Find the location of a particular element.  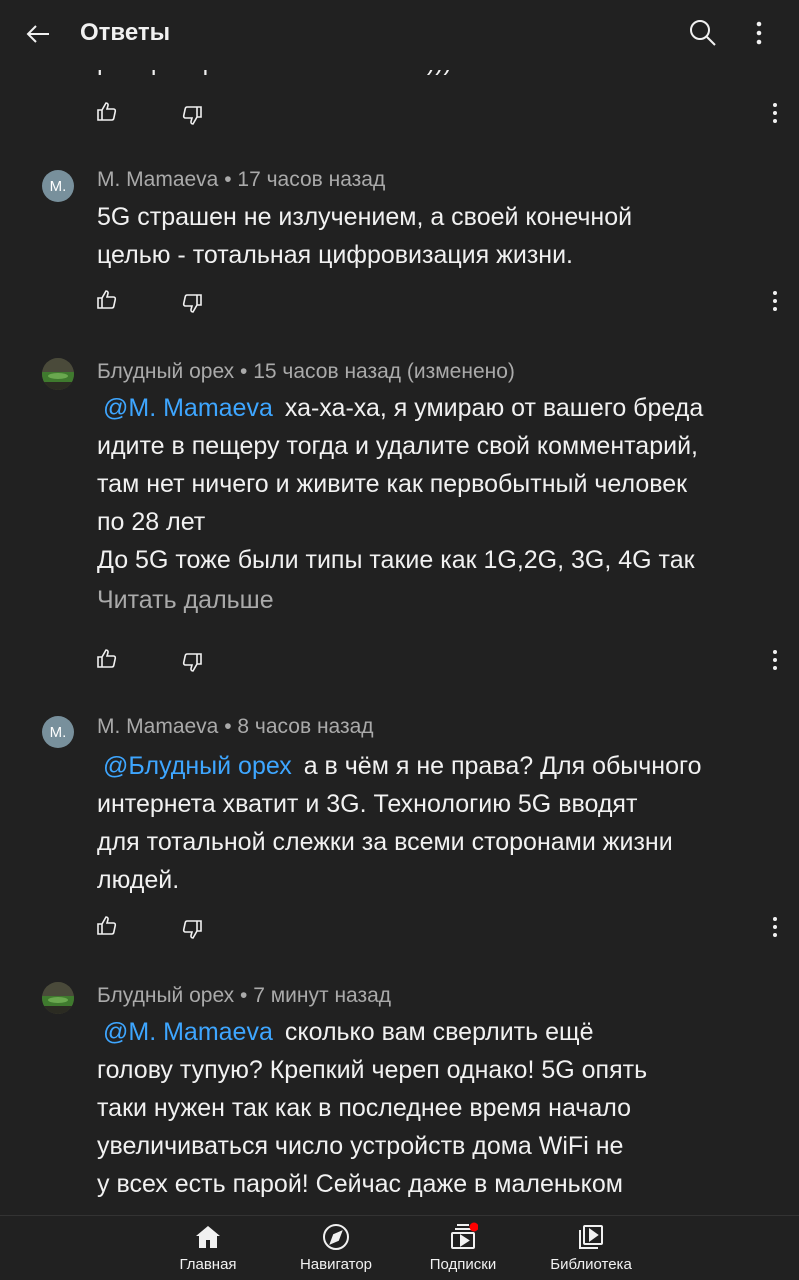

nav-label: Главная is located at coordinates (208, 1264).